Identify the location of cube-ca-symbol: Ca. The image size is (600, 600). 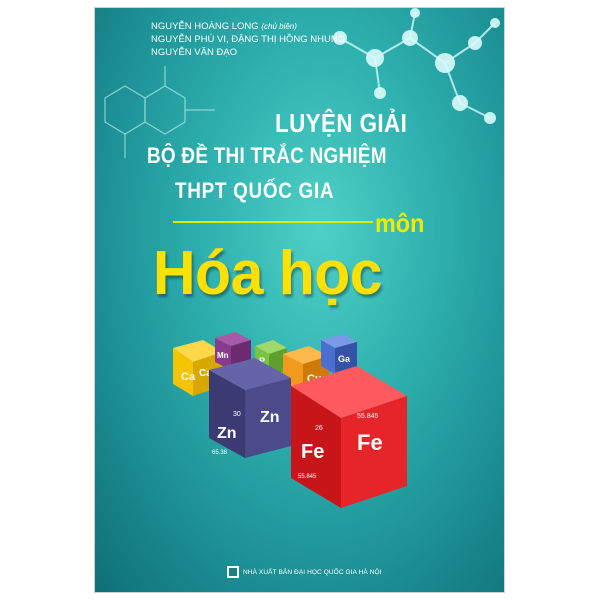
(188, 377).